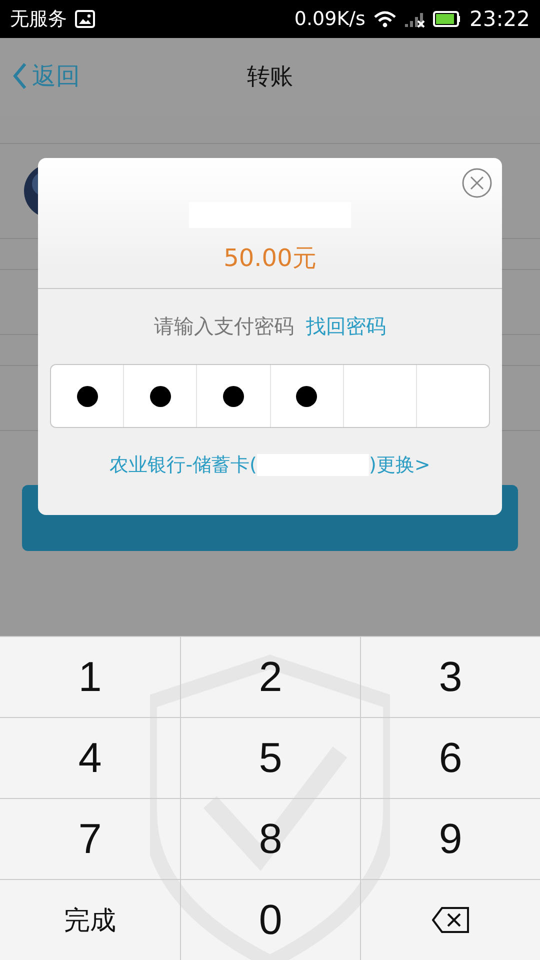 This screenshot has width=540, height=960. I want to click on chevron-left-icon, so click(20, 76).